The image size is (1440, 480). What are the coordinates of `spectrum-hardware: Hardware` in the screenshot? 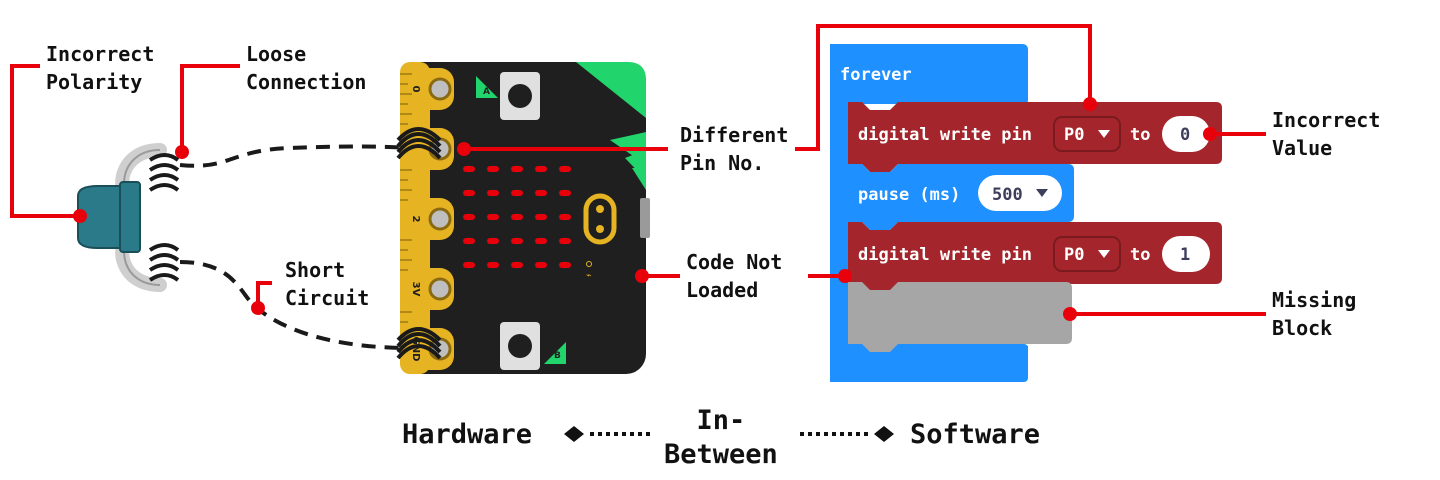 It's located at (467, 434).